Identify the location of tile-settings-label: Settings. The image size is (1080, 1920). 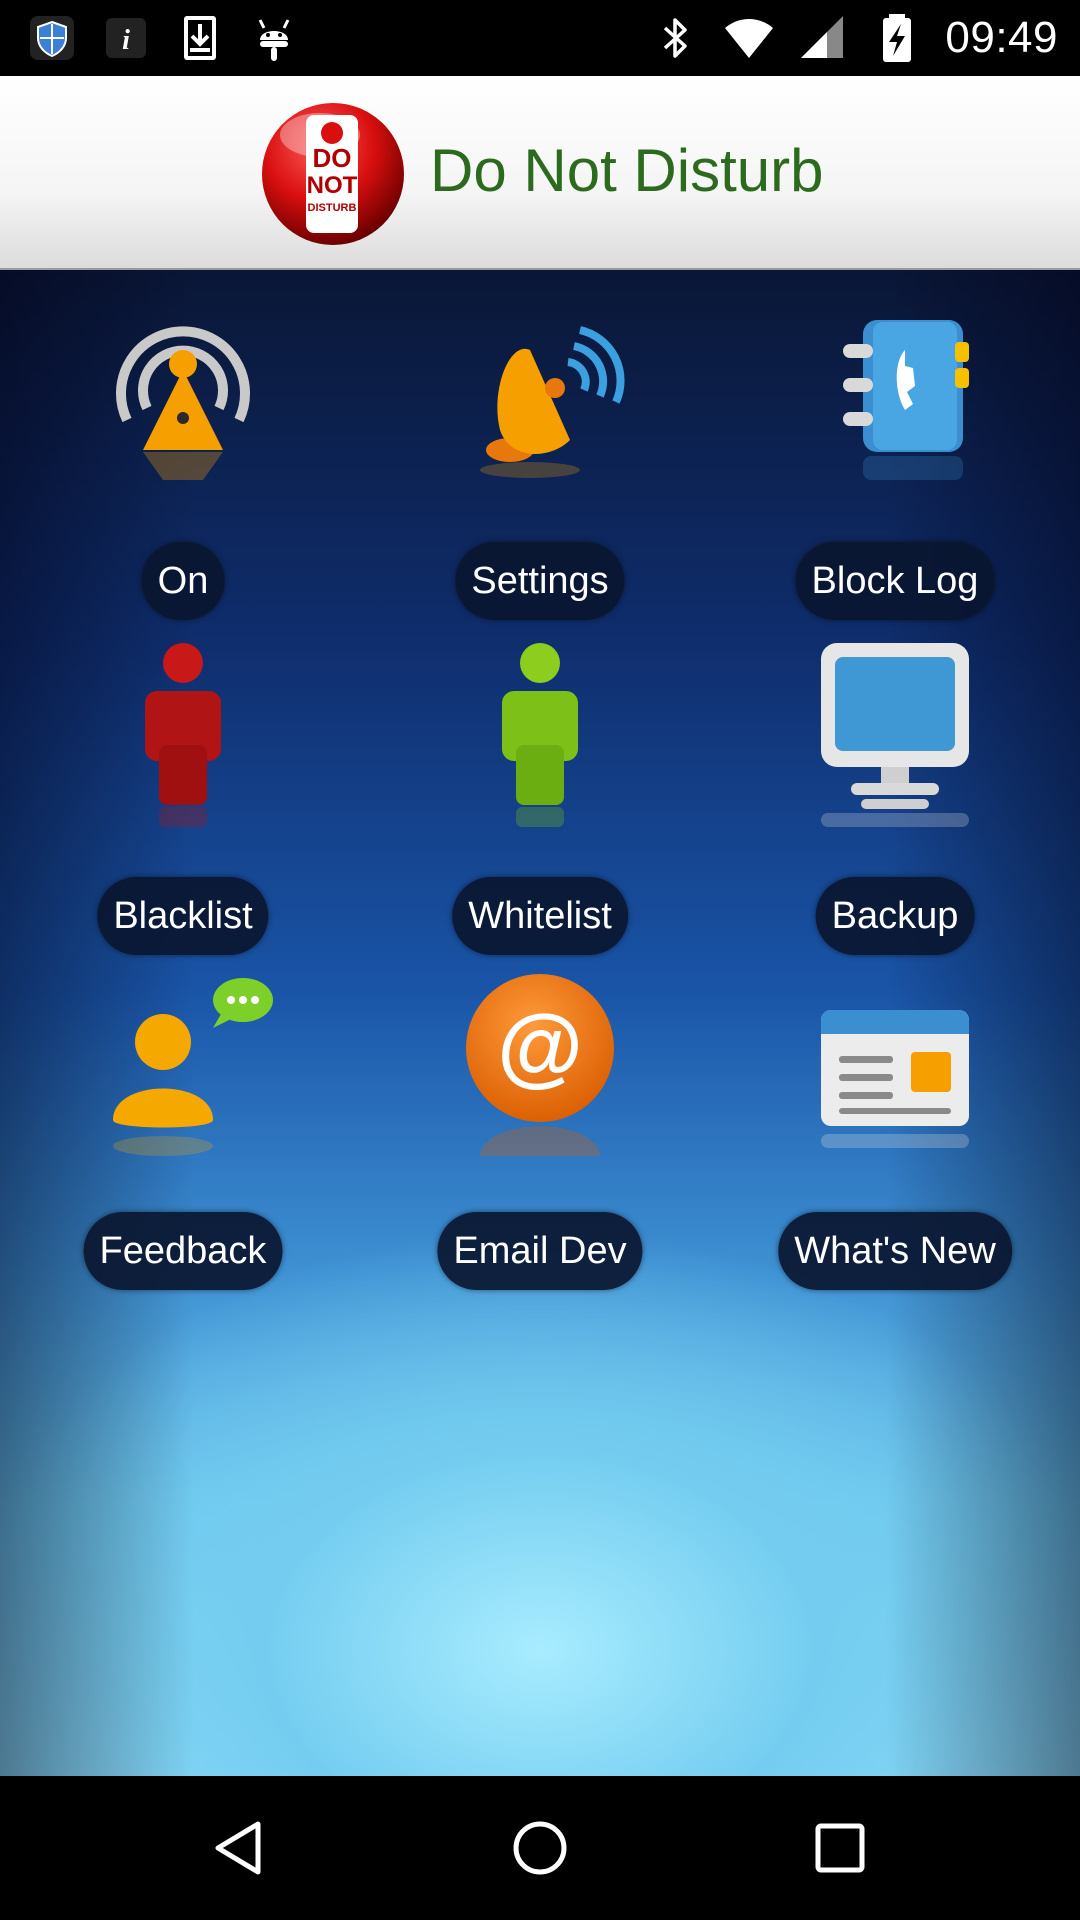
(540, 581).